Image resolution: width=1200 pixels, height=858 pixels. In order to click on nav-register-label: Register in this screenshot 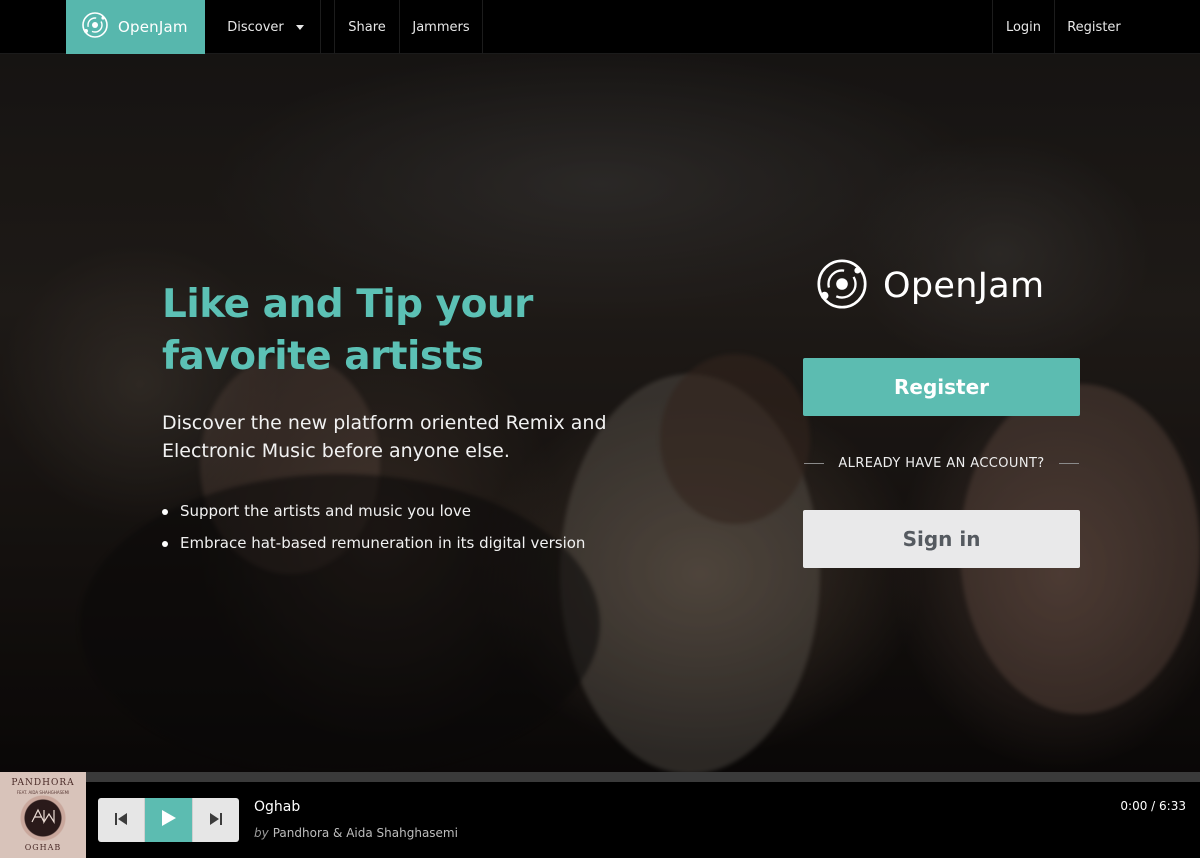, I will do `click(1094, 27)`.